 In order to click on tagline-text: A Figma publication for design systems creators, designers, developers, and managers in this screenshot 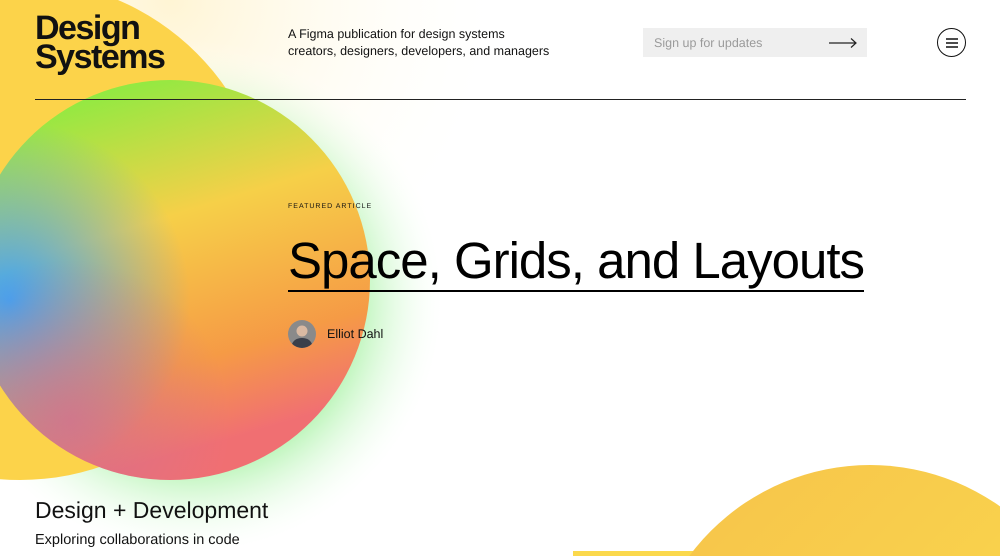, I will do `click(419, 43)`.